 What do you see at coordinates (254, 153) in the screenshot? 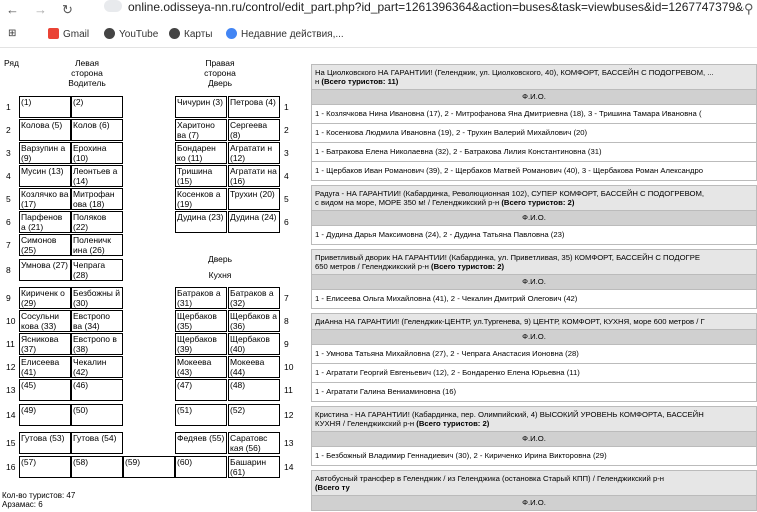
I see `seat-cell: Агратати н (12)` at bounding box center [254, 153].